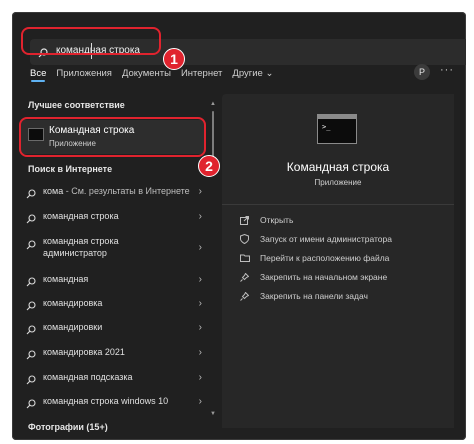 The image size is (474, 444). I want to click on preview-title: Командная строка, so click(338, 167).